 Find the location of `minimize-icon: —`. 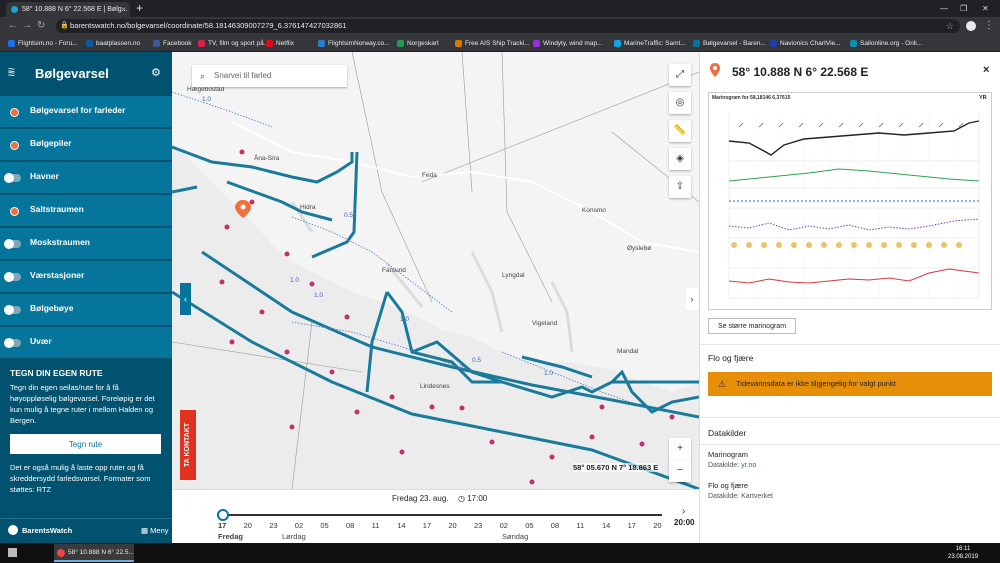

minimize-icon: — is located at coordinates (944, 8).